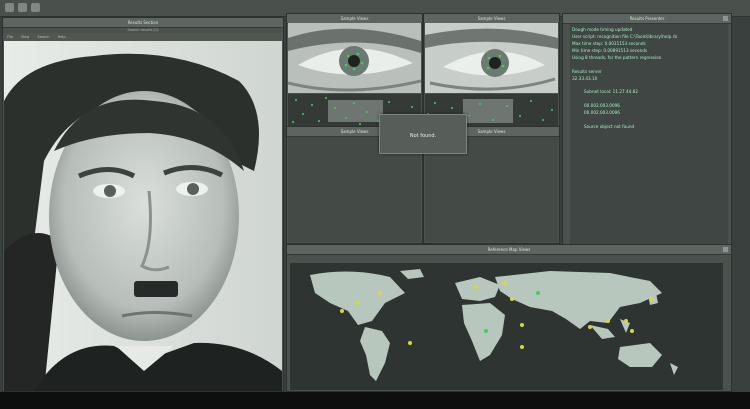 The width and height of the screenshot is (750, 409). Describe the element at coordinates (43, 37) in the screenshot. I see `menu-item-search: Search` at that location.